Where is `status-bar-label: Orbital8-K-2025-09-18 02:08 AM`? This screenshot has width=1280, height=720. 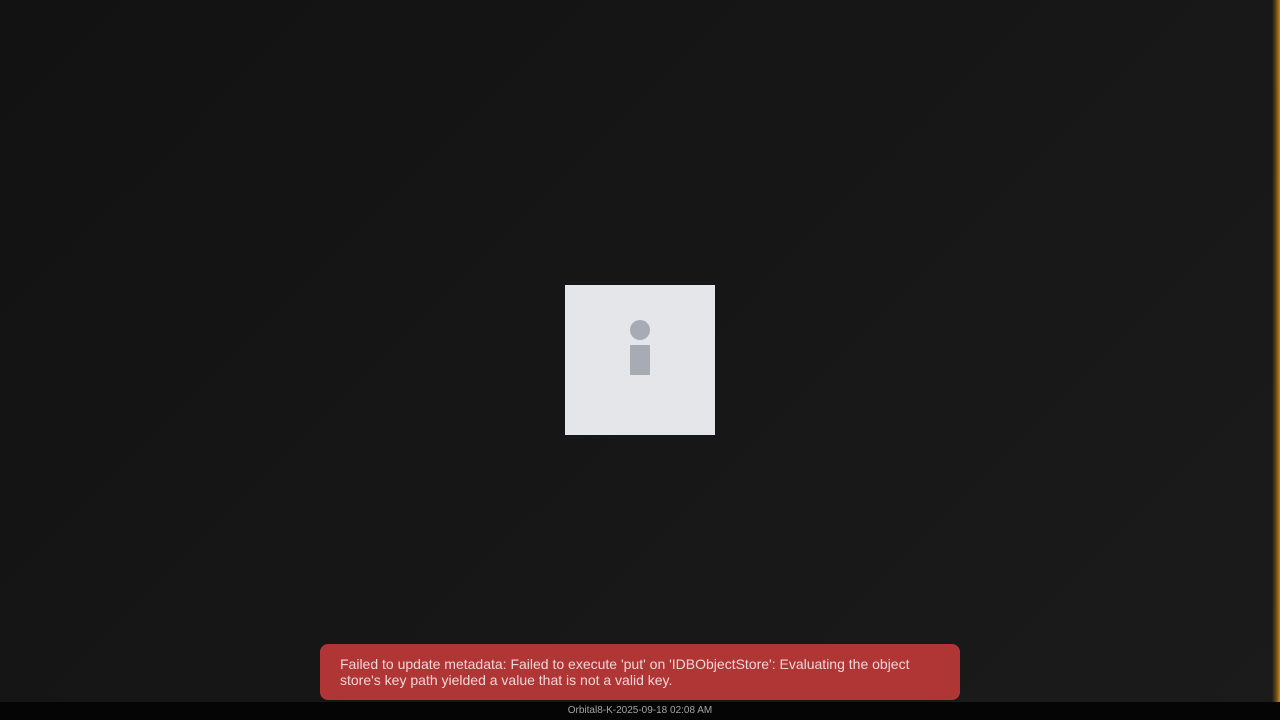
status-bar-label: Orbital8-K-2025-09-18 02:08 AM is located at coordinates (640, 710).